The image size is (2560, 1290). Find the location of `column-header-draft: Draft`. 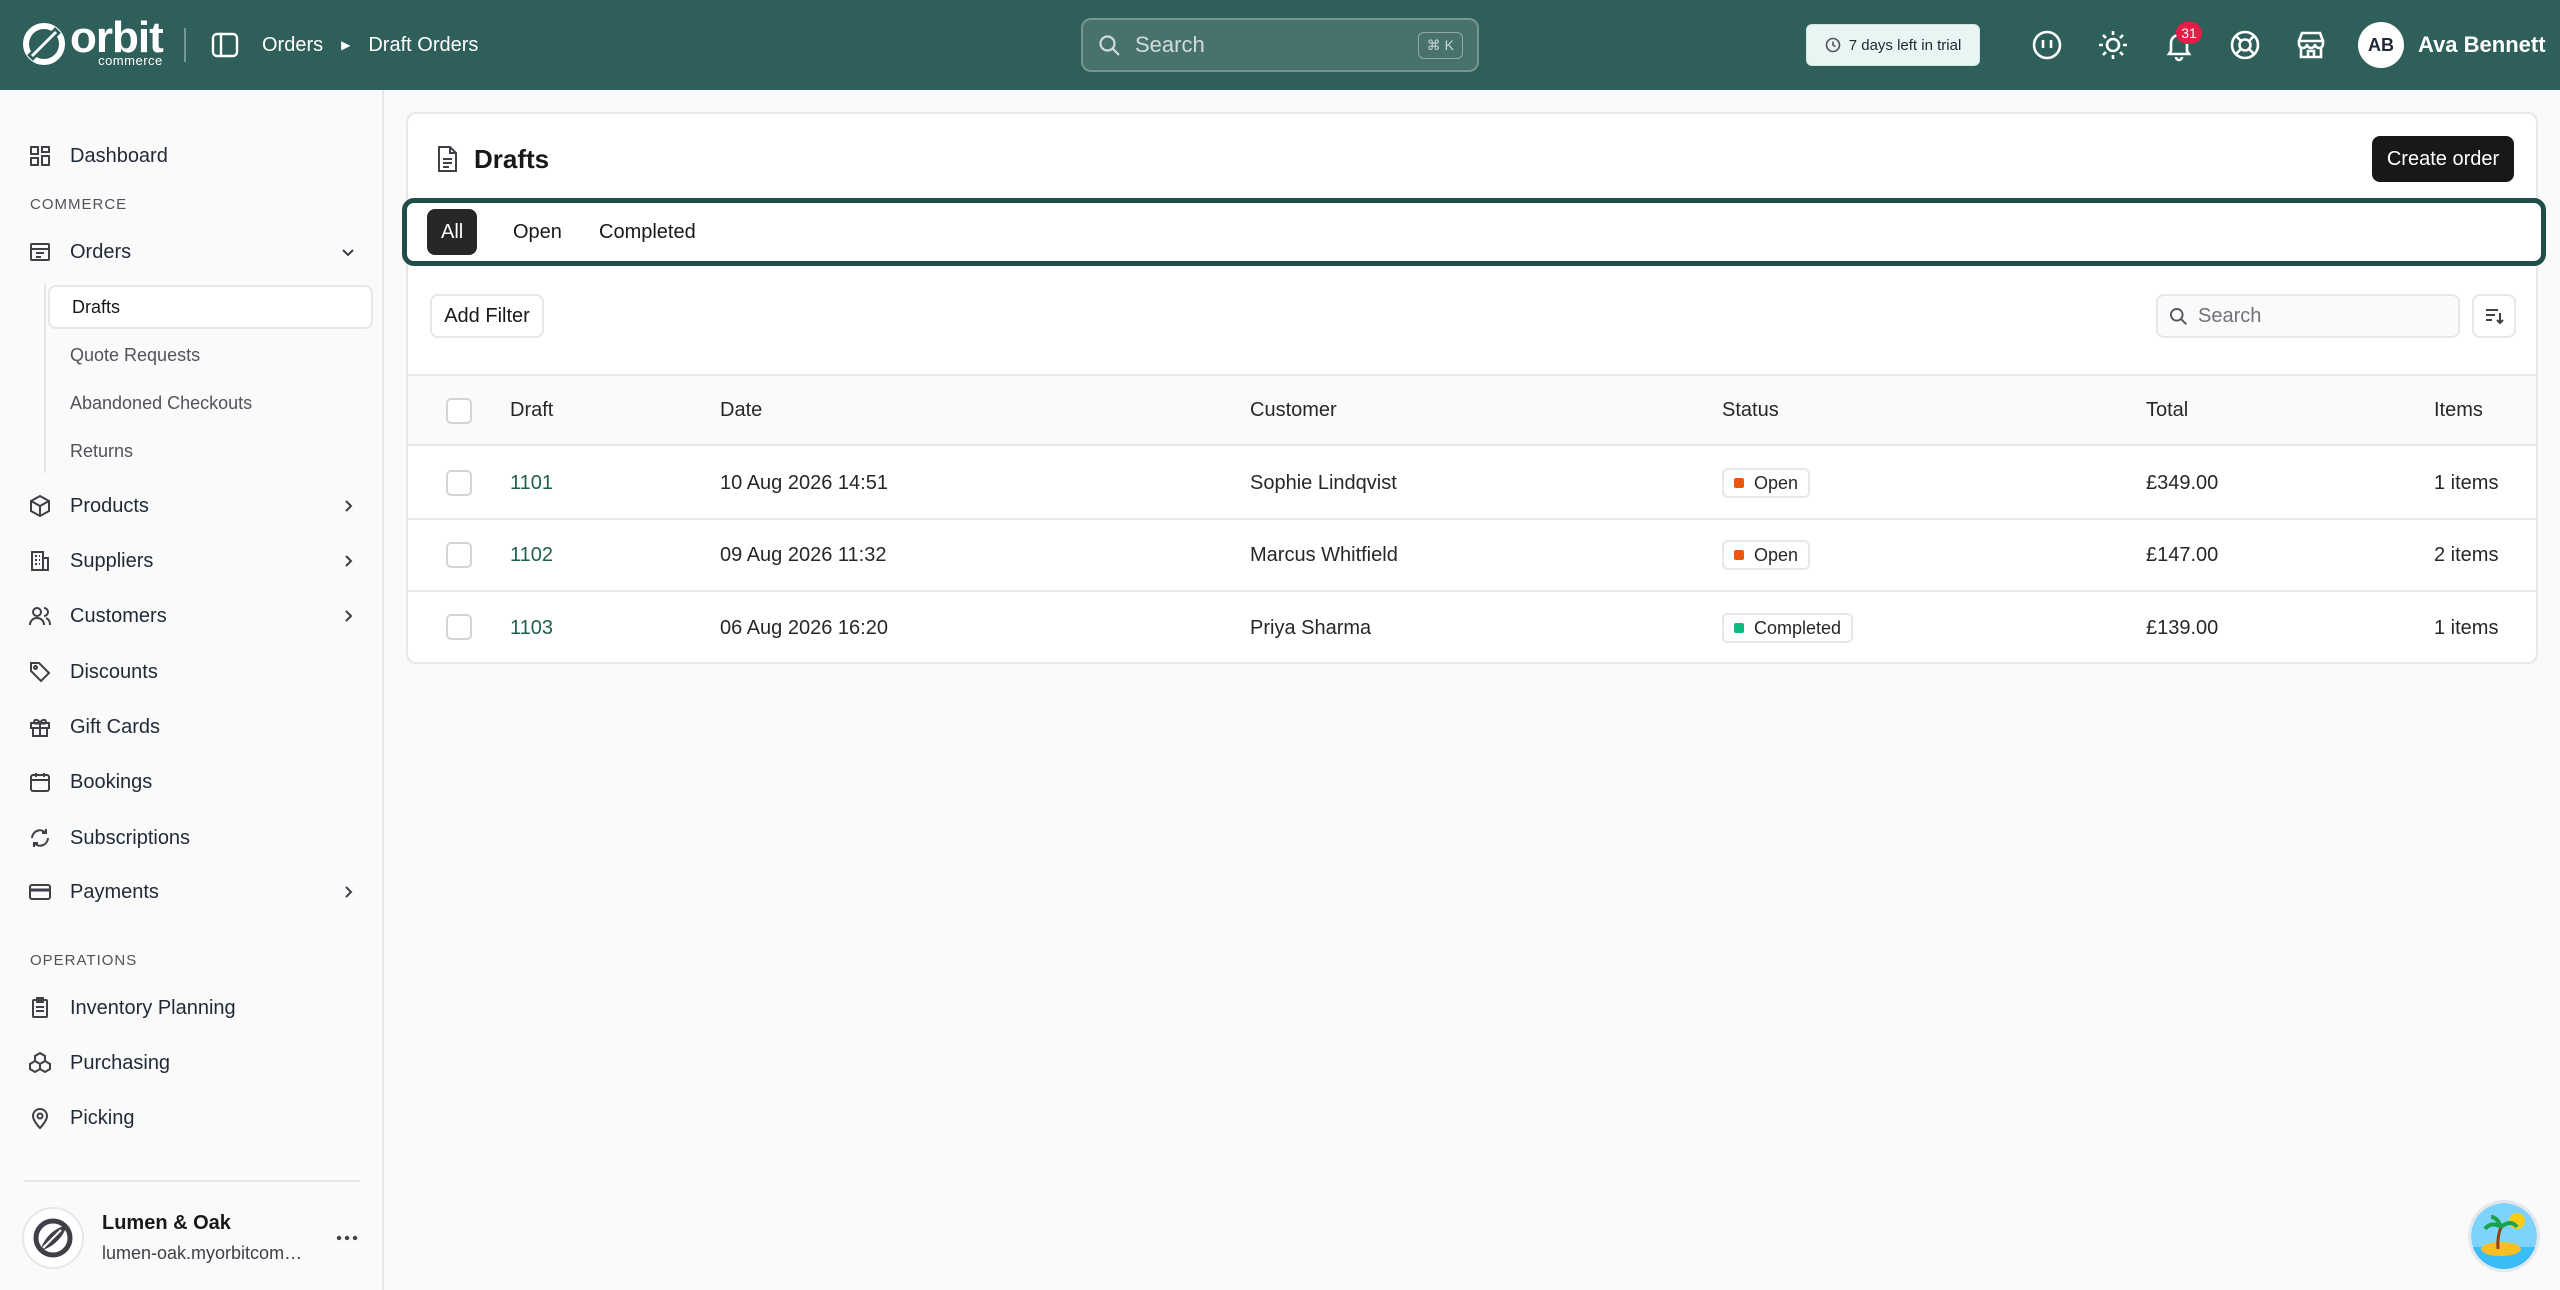

column-header-draft: Draft is located at coordinates (531, 410).